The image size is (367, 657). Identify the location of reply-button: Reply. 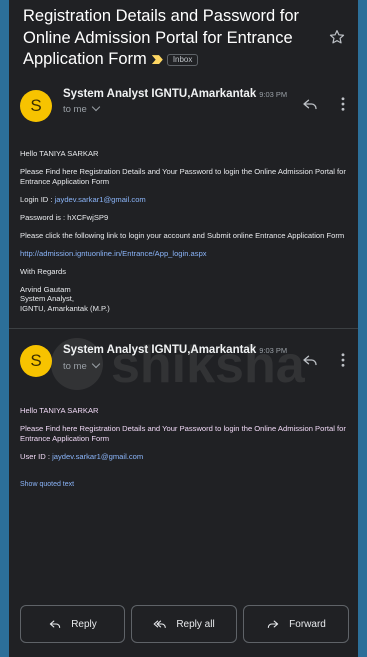
(72, 624).